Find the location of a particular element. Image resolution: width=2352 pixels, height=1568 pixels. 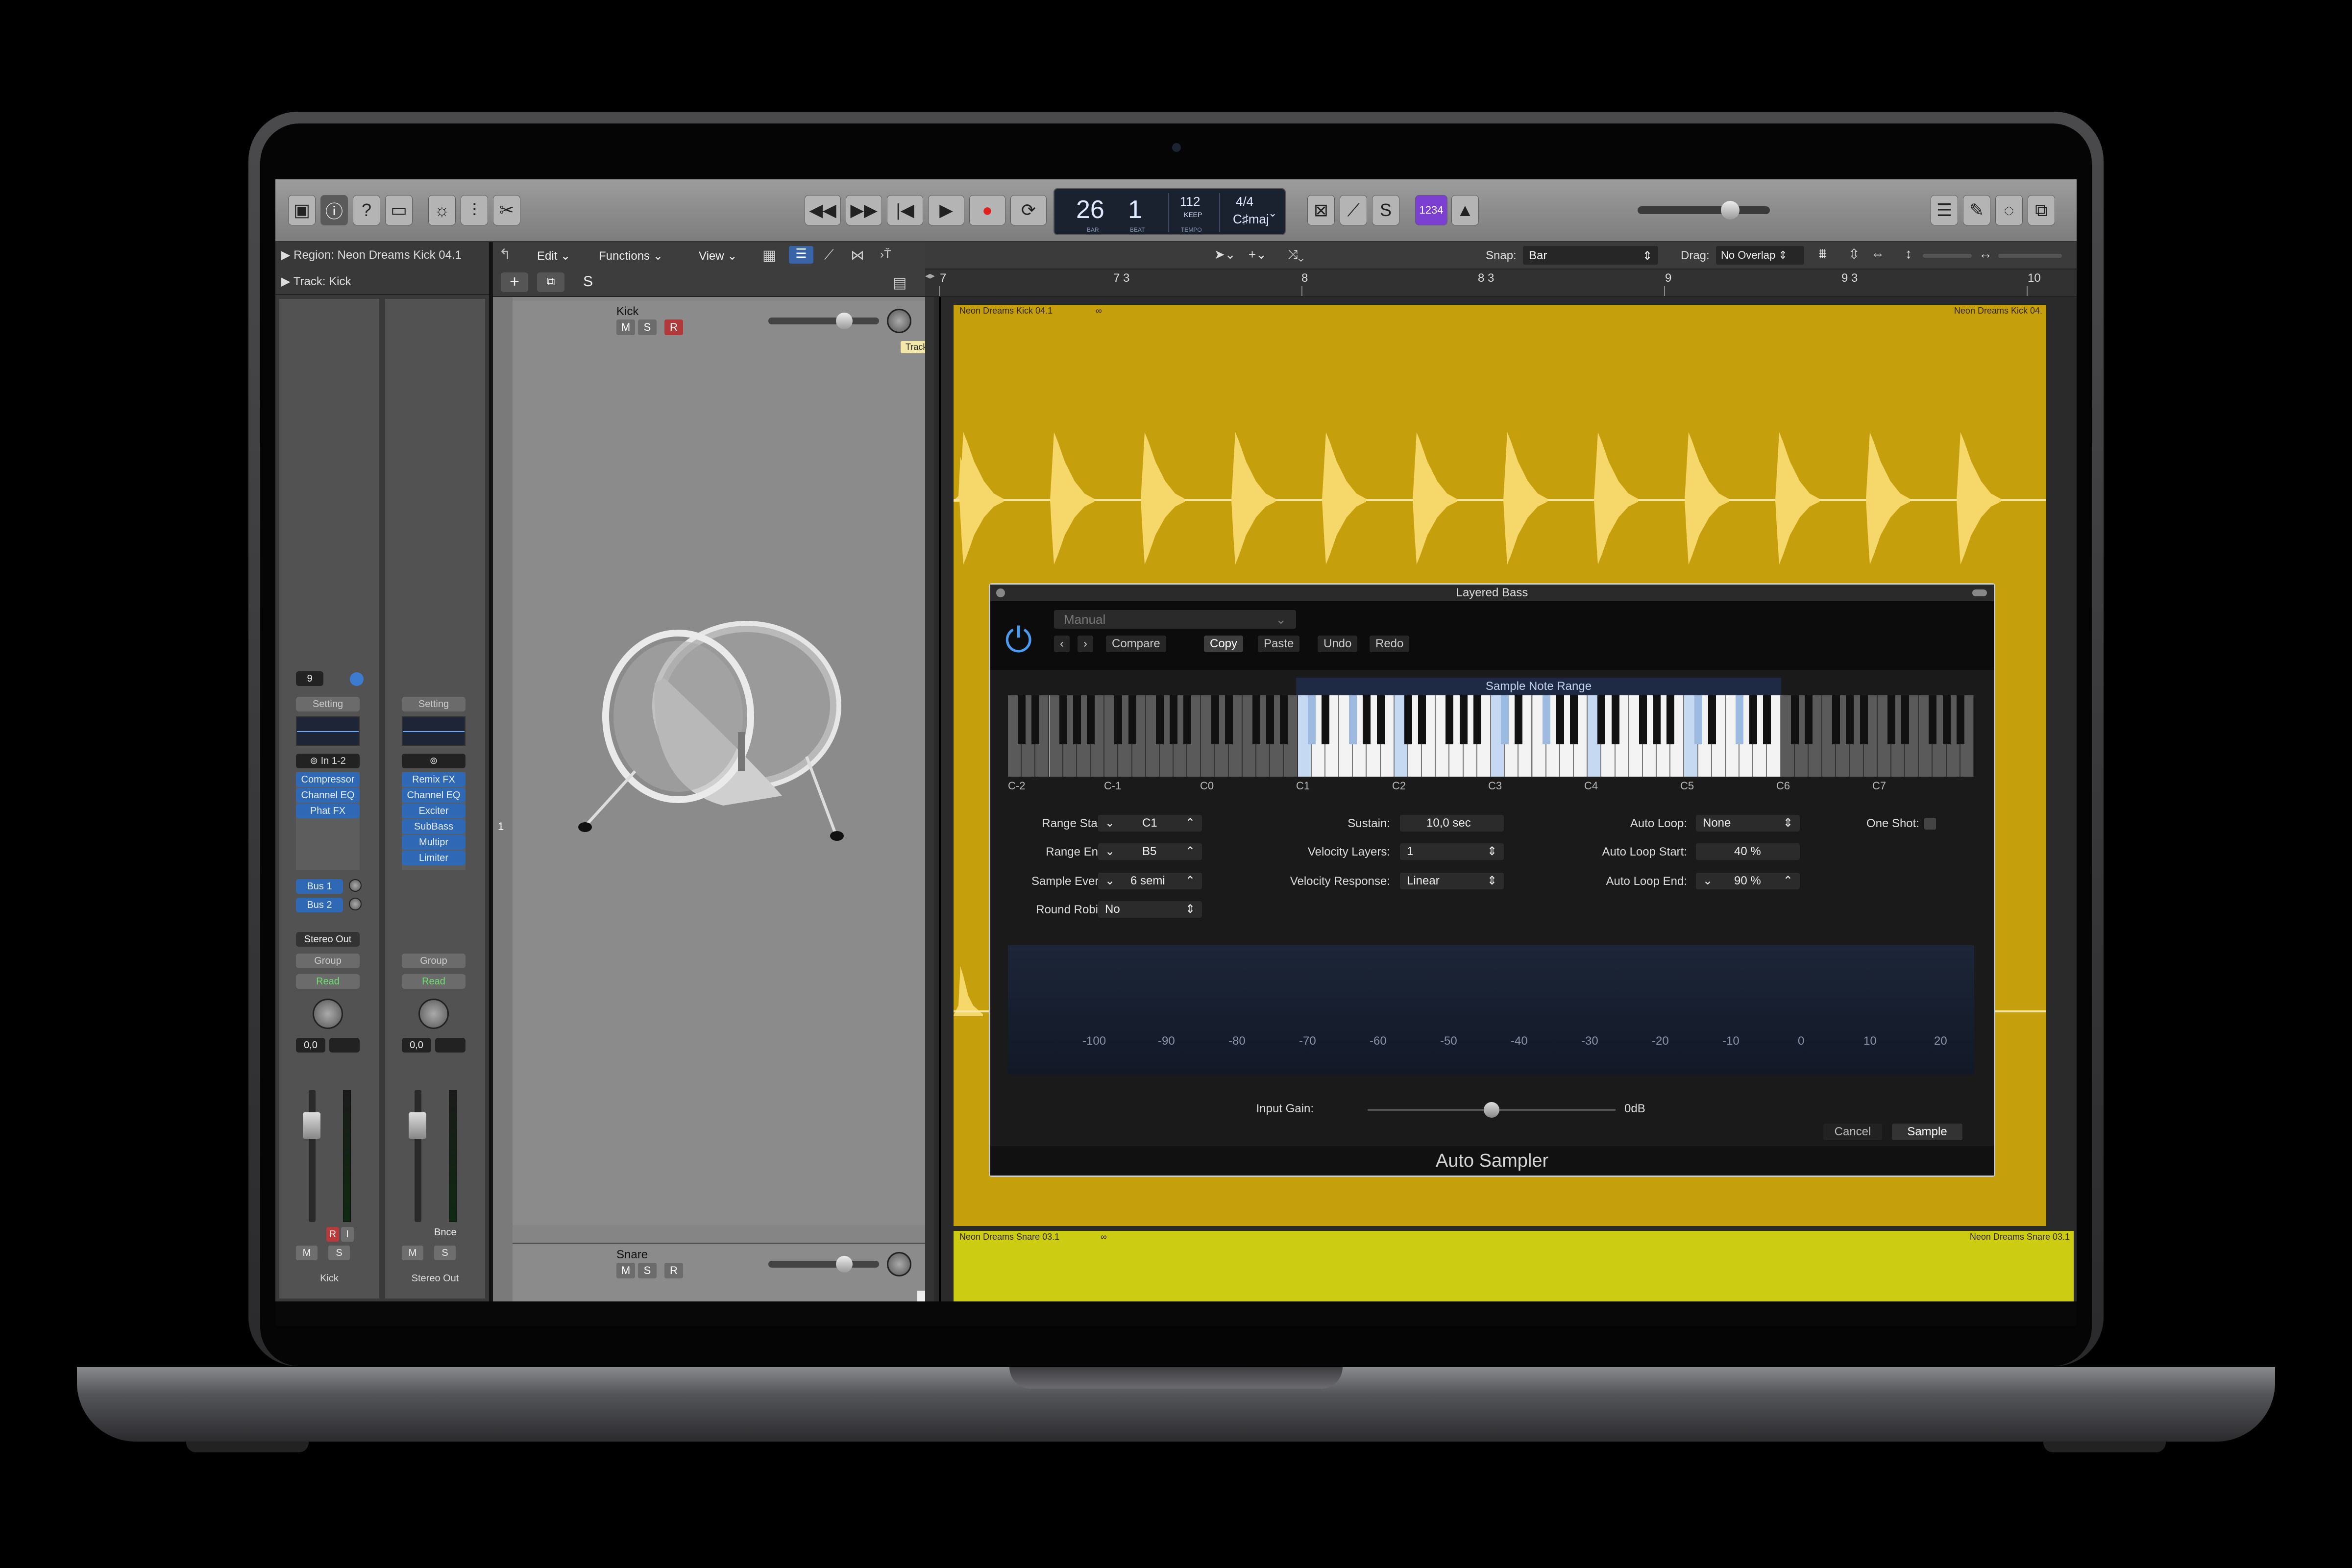

duplicate-track-icon: ⧉ is located at coordinates (550, 282).